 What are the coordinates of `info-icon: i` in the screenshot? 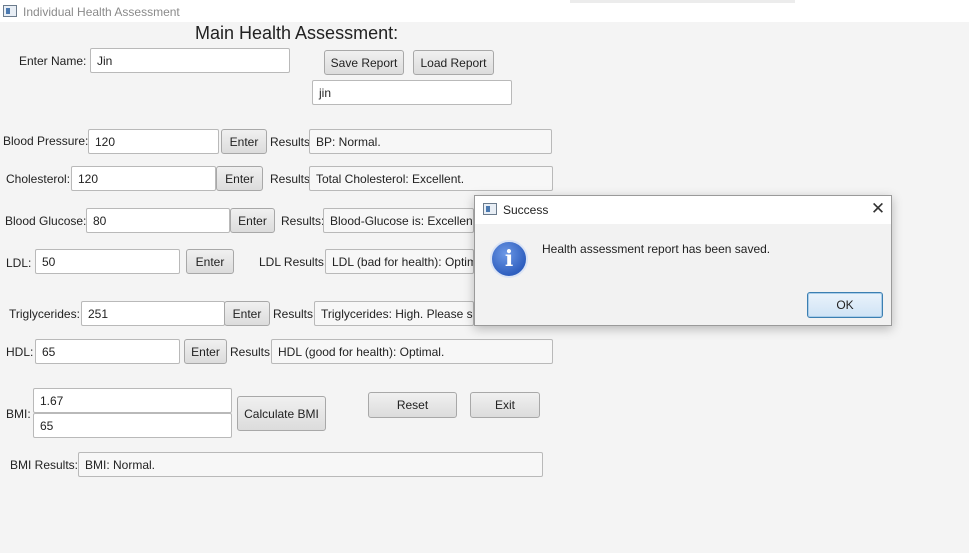 It's located at (509, 259).